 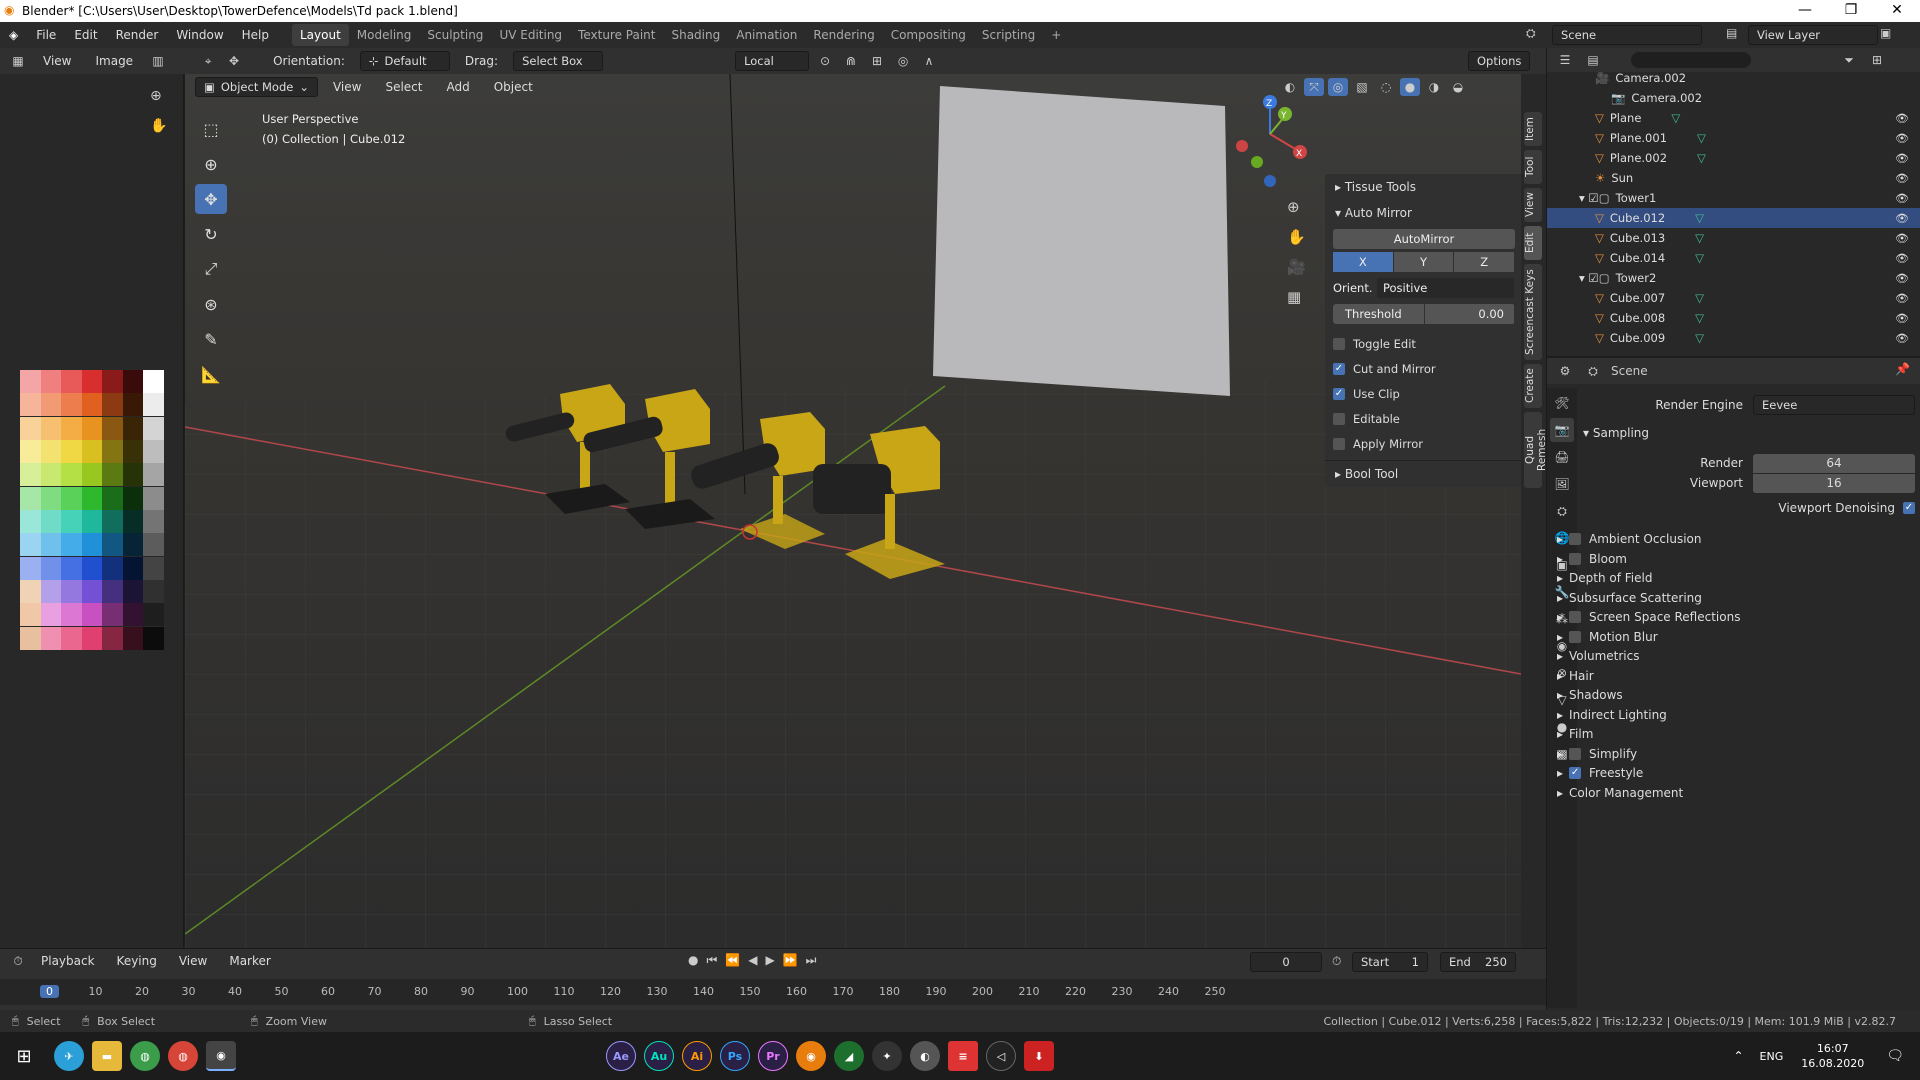 I want to click on render-properties-icon: 📷, so click(x=1562, y=430).